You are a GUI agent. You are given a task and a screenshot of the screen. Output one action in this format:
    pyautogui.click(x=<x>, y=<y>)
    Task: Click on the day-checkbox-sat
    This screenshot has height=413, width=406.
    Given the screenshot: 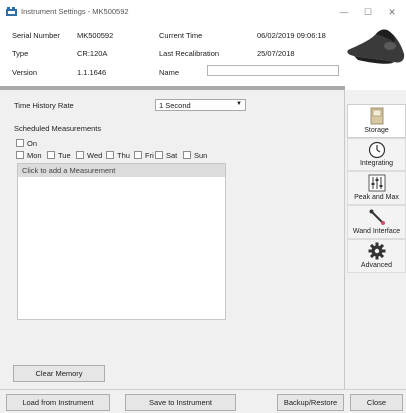 What is the action you would take?
    pyautogui.click(x=159, y=155)
    